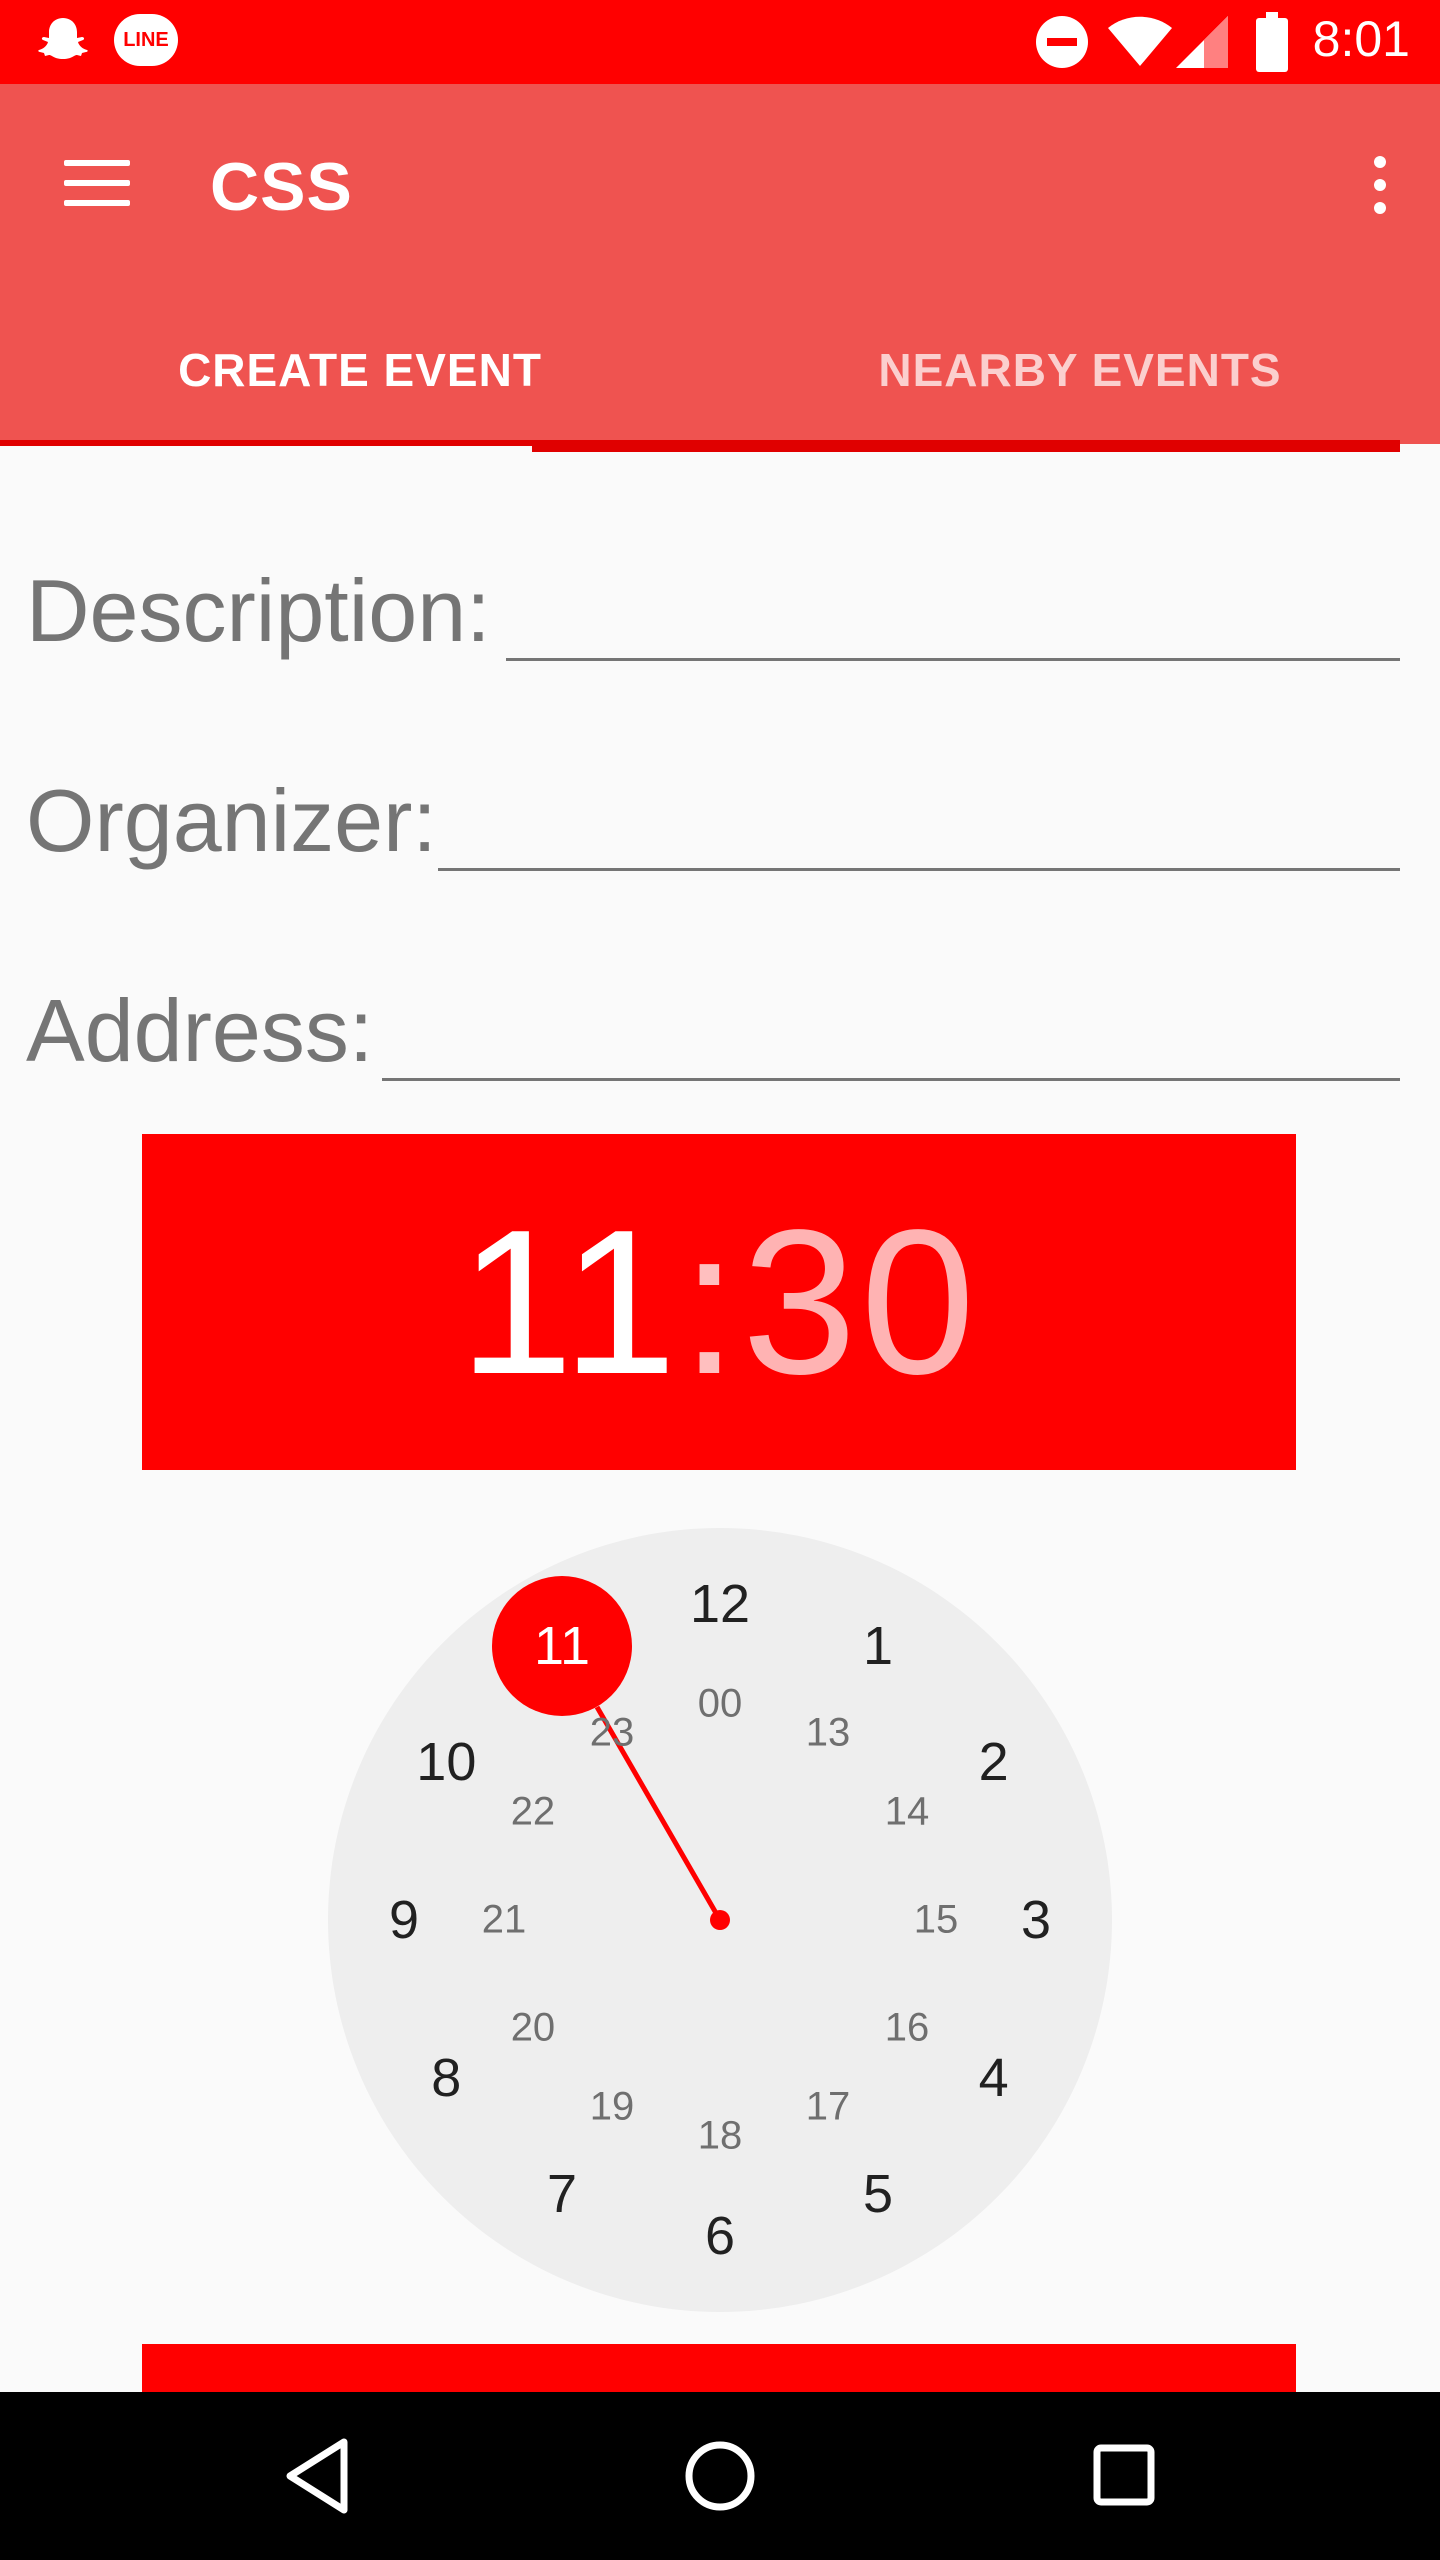  What do you see at coordinates (562, 1646) in the screenshot?
I see `selected-hour: 11` at bounding box center [562, 1646].